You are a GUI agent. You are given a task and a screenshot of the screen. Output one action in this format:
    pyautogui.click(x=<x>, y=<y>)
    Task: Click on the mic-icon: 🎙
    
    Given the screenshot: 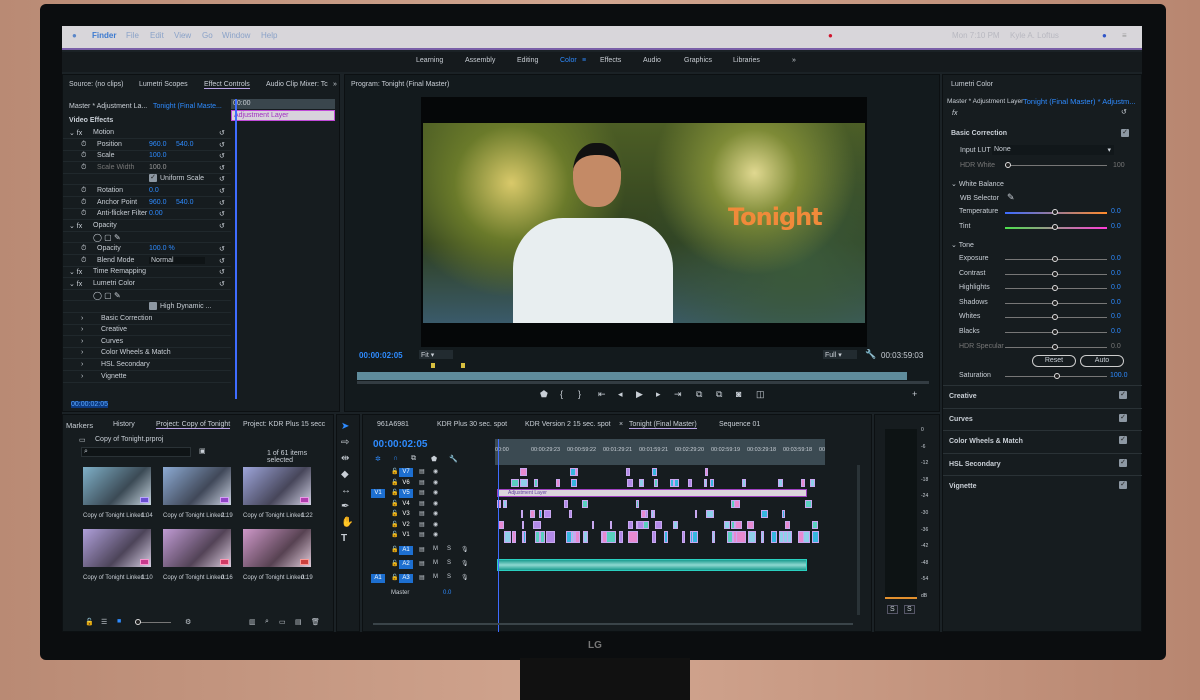 What is the action you would take?
    pyautogui.click(x=465, y=549)
    